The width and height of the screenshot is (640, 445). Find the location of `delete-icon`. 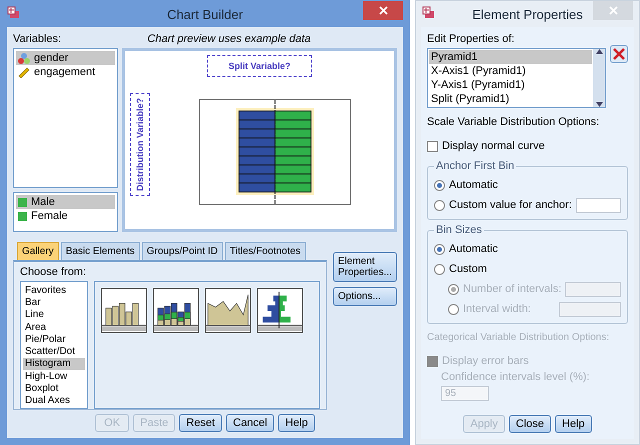

delete-icon is located at coordinates (619, 54).